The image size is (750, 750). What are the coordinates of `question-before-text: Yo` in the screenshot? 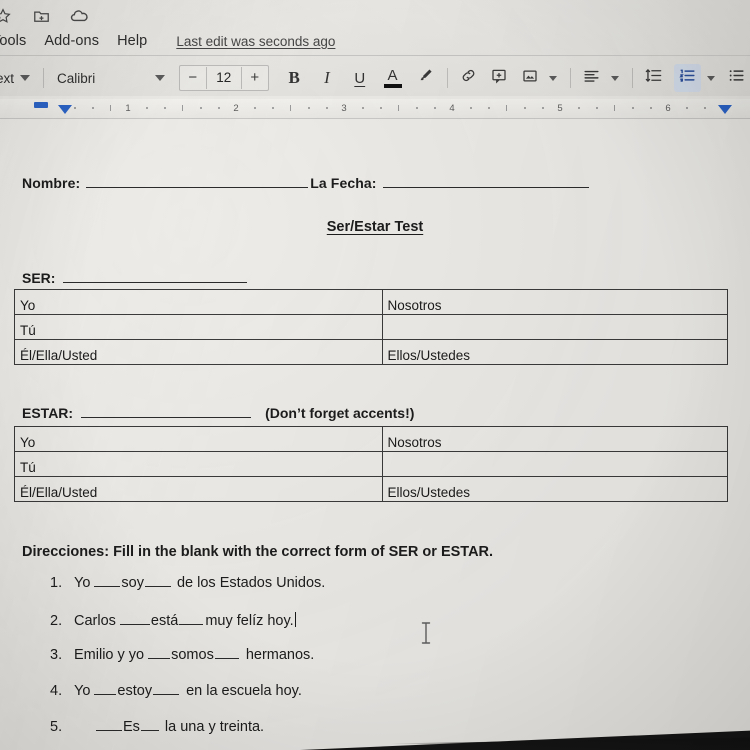 It's located at (82, 583).